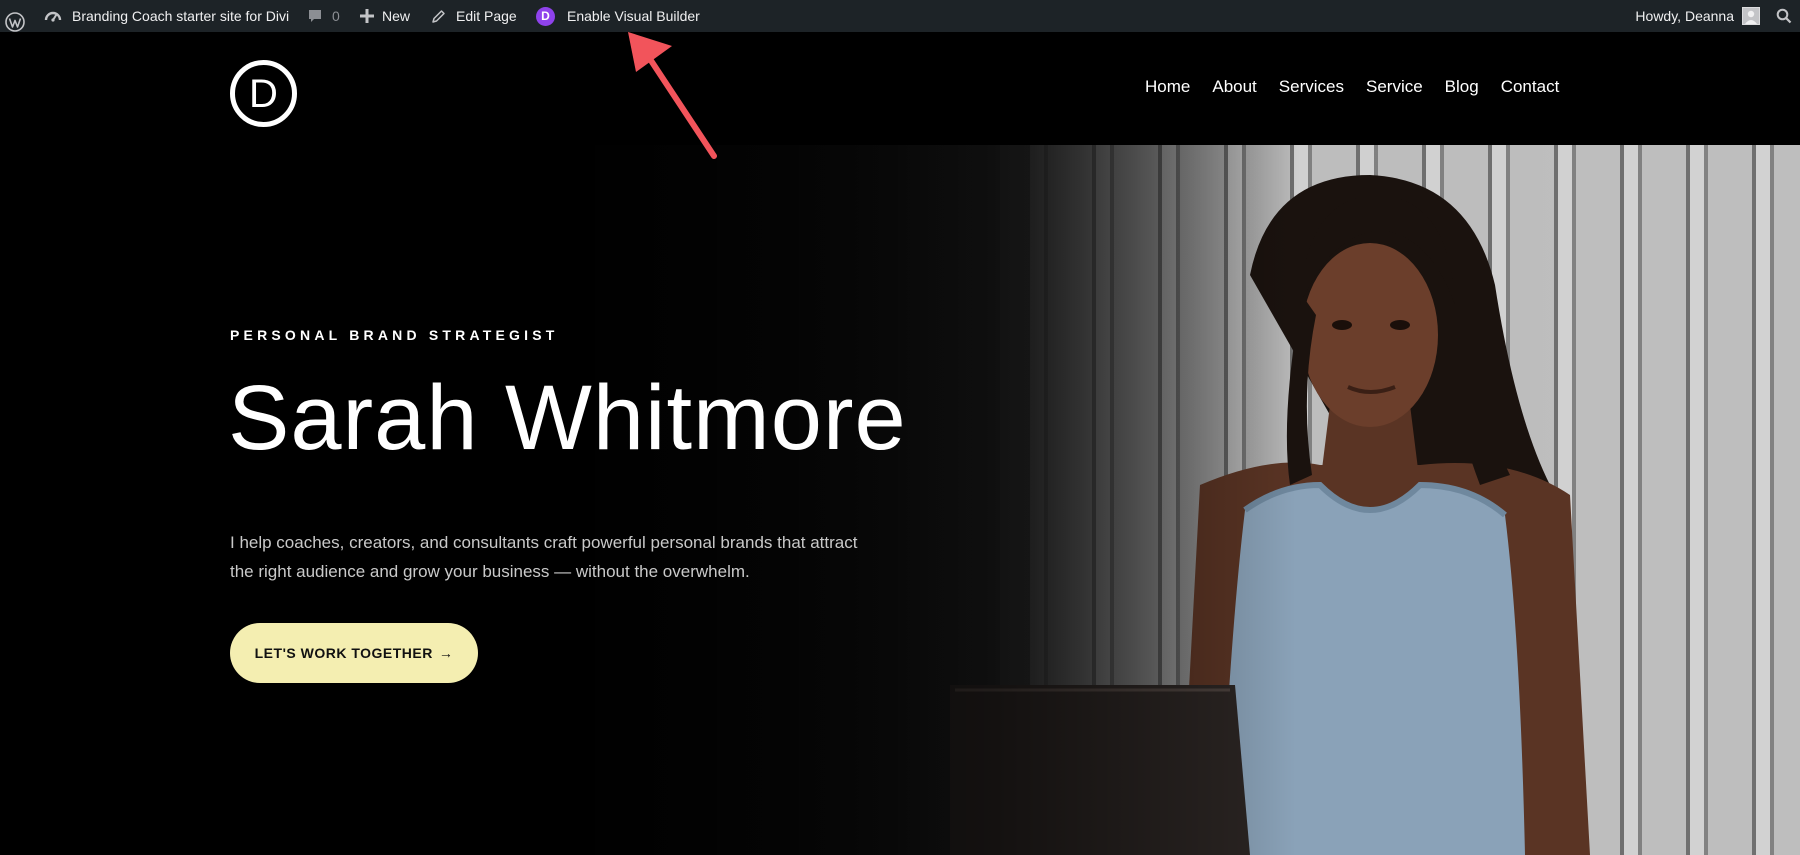  I want to click on new-content-menu: New, so click(385, 16).